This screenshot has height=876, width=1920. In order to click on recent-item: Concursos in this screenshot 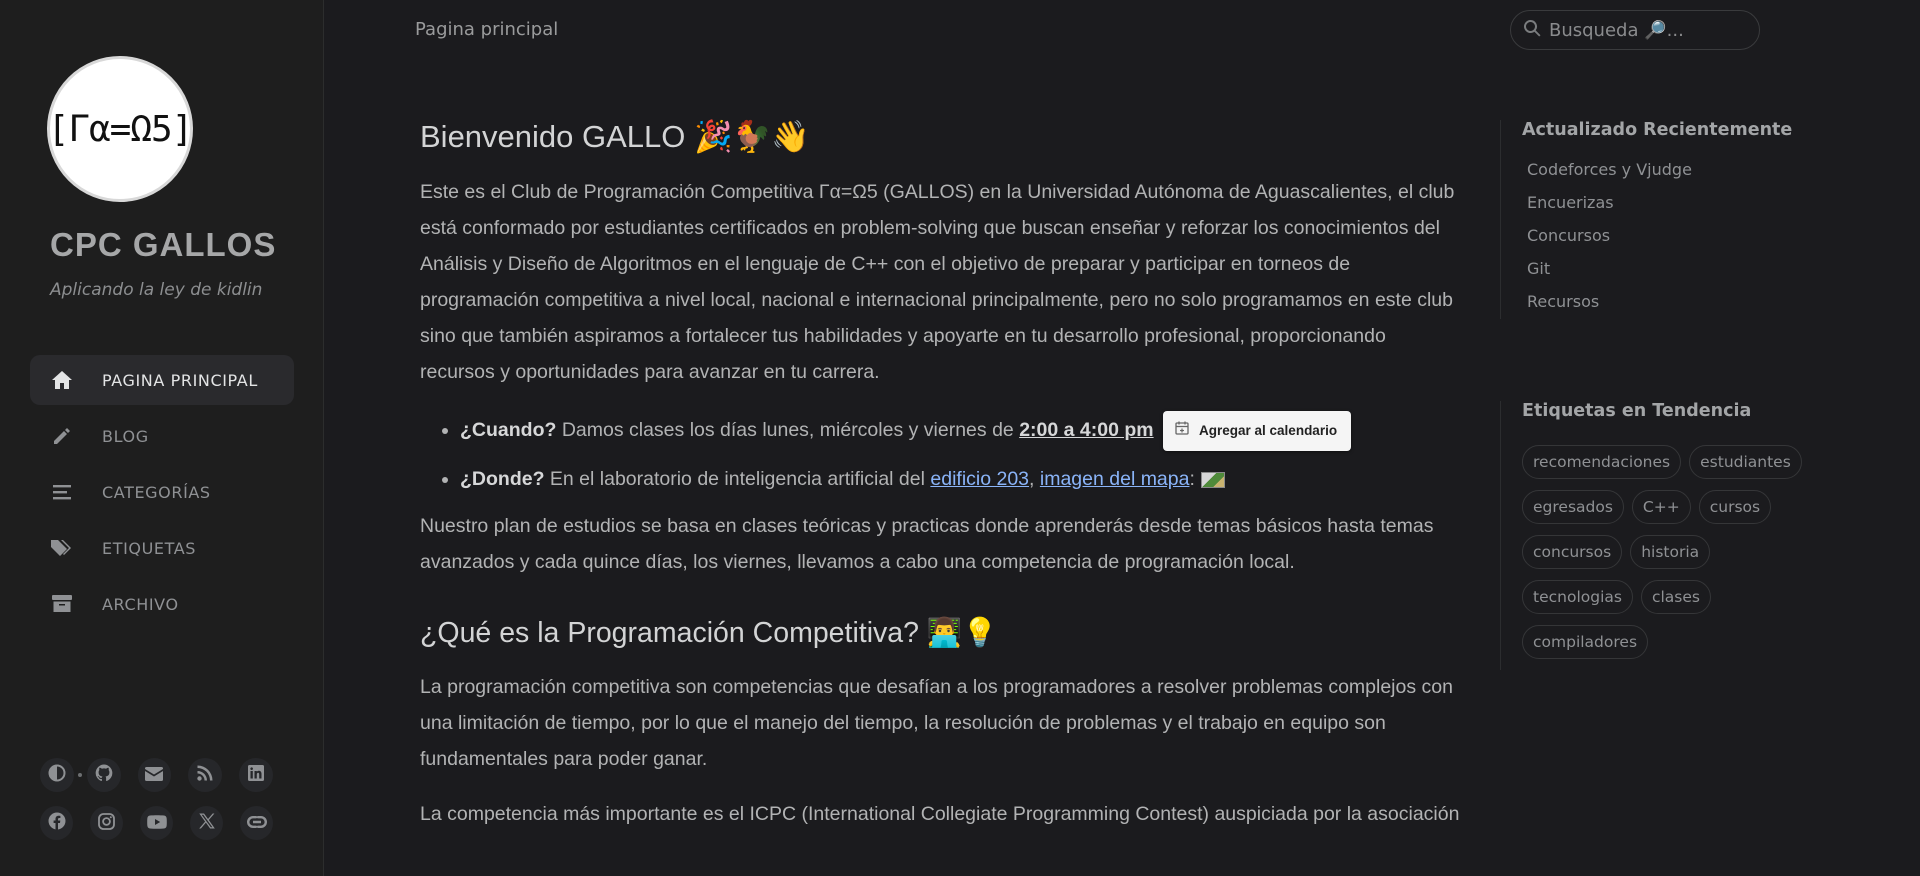, I will do `click(1671, 235)`.